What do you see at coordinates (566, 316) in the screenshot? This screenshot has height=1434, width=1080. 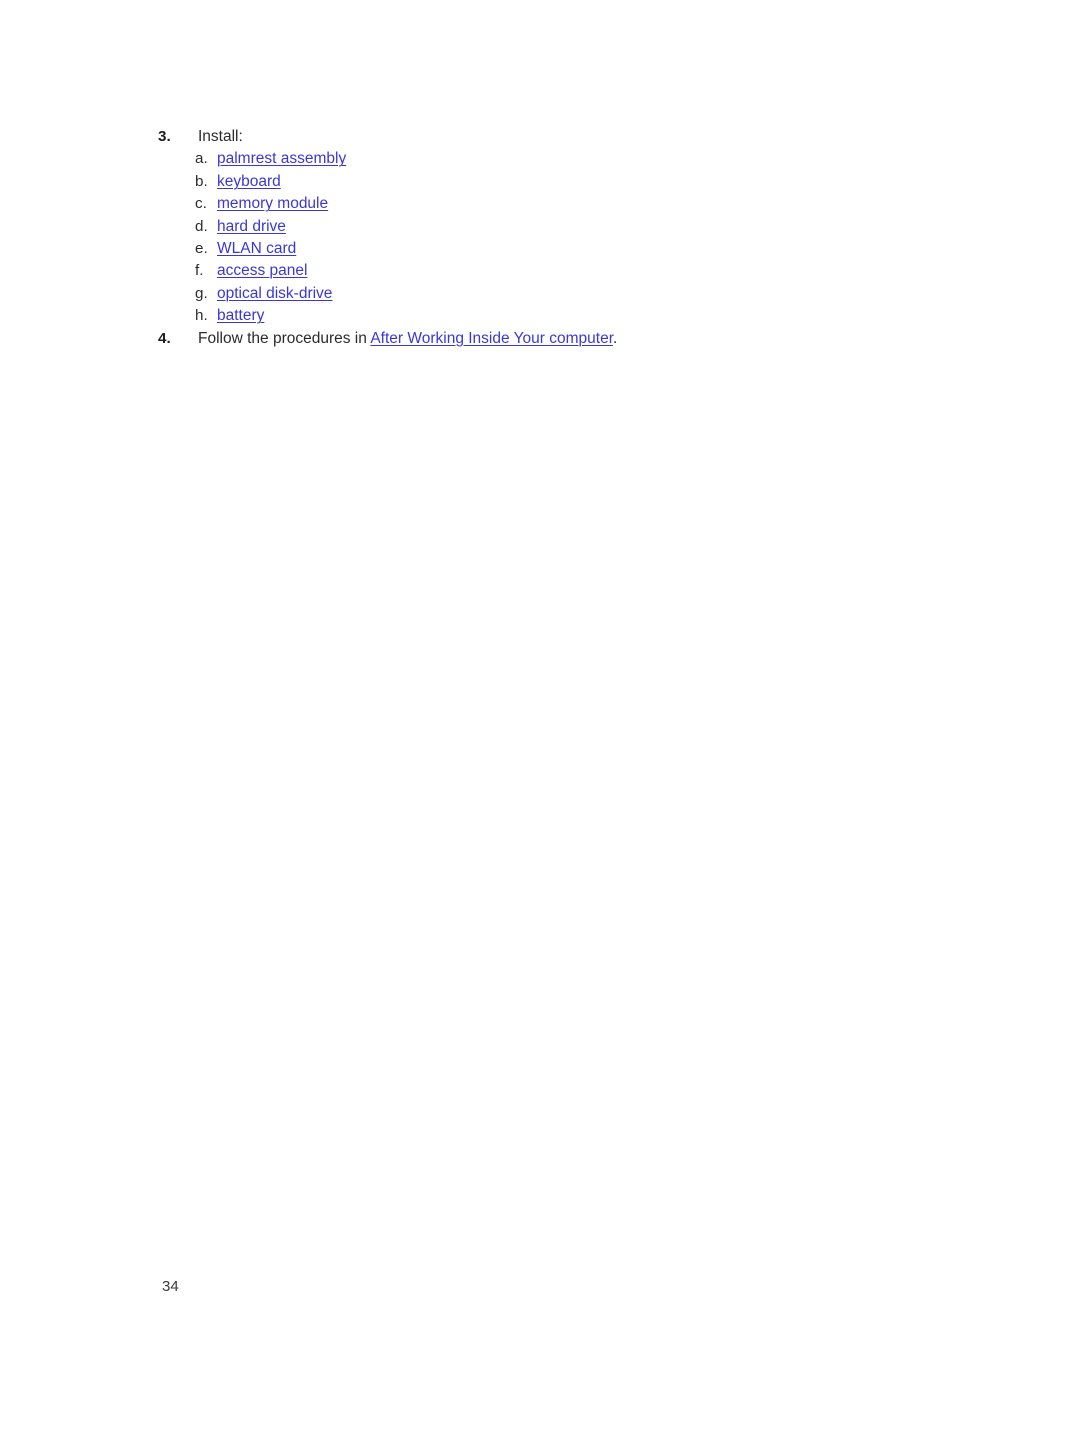 I see `list-item: h. battery` at bounding box center [566, 316].